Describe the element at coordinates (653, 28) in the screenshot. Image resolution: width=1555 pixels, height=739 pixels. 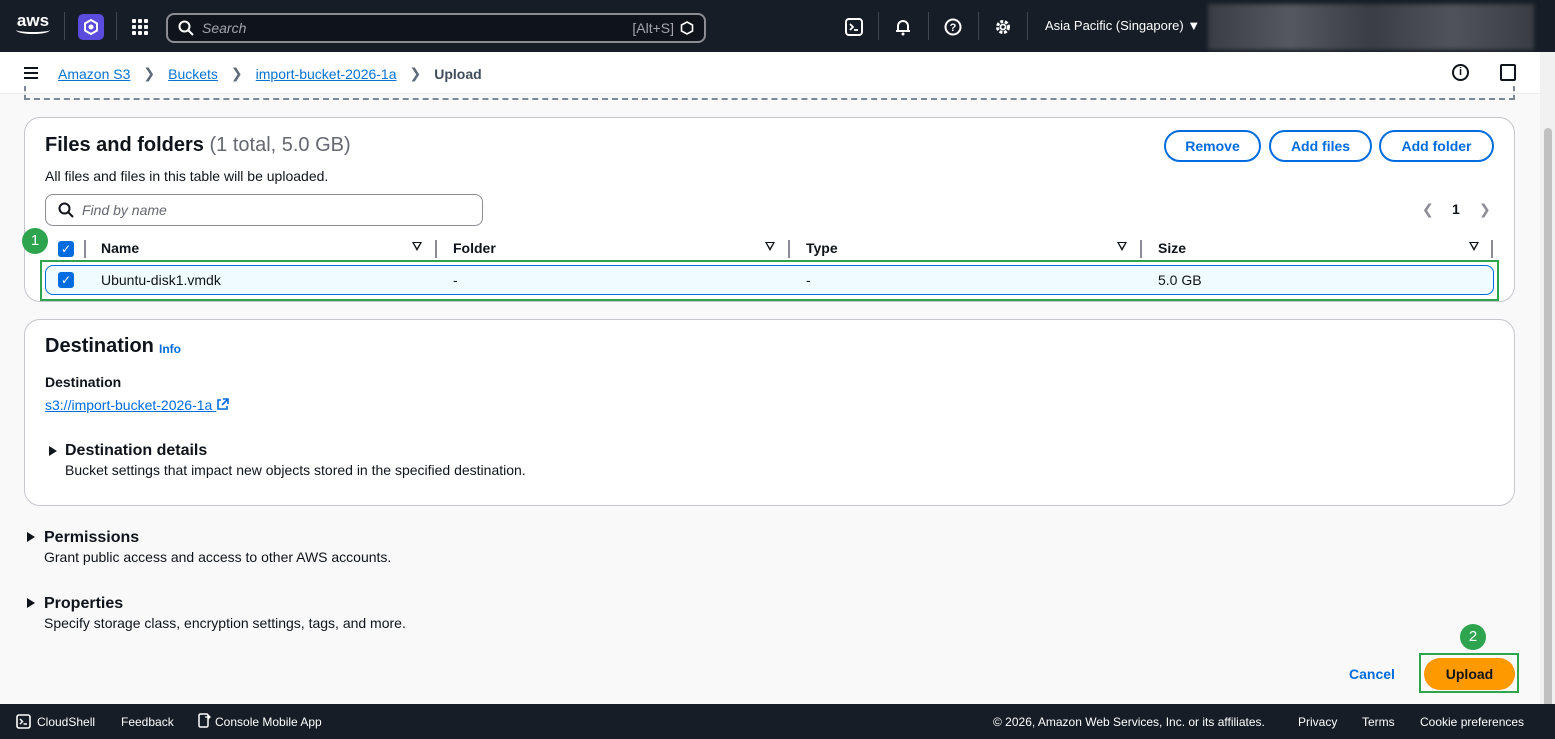
I see `search-shortcut: [Alt+S]` at that location.